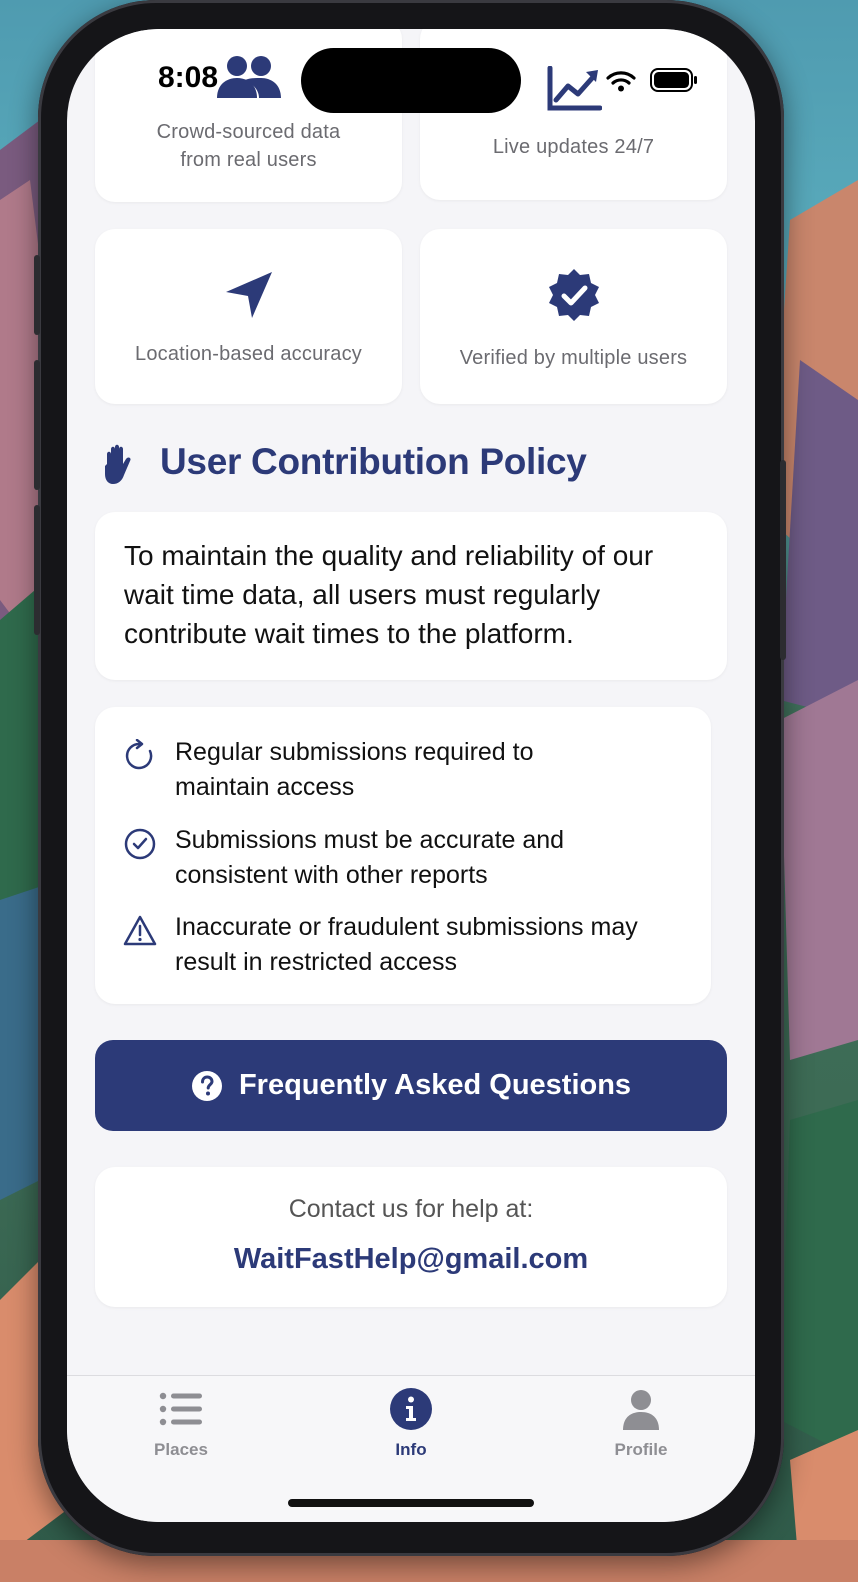  I want to click on tab-label: Profile, so click(641, 1449).